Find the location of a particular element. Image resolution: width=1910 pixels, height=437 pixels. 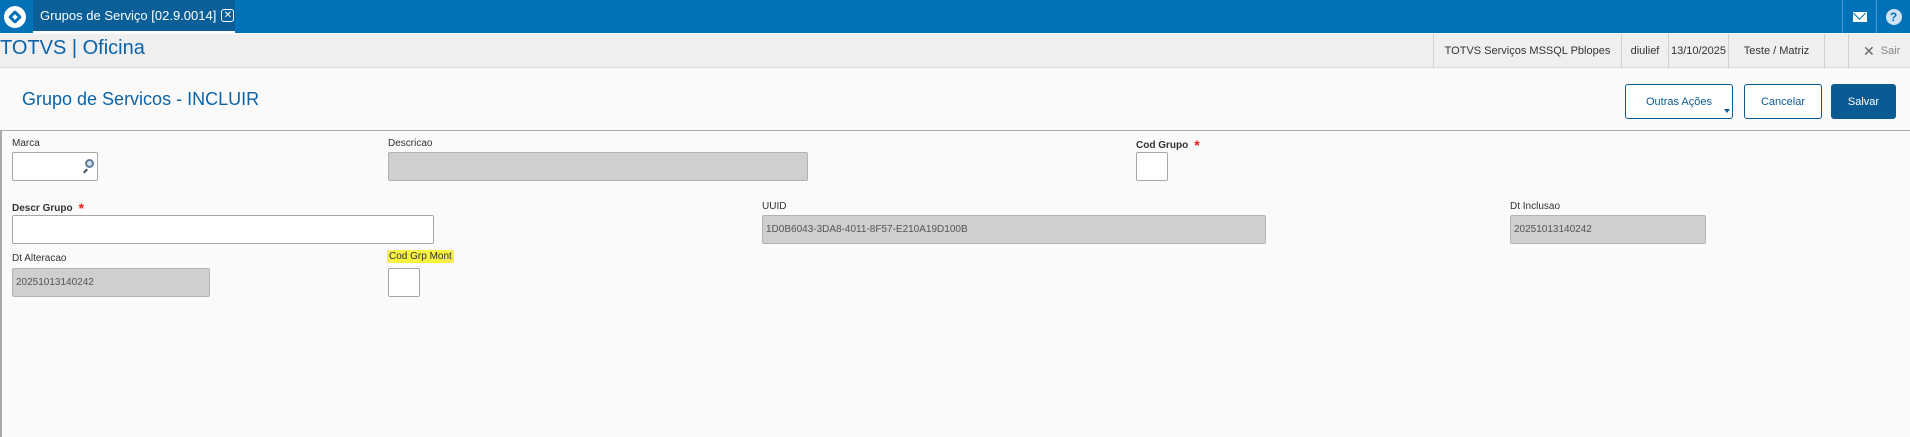

environment-info: TOTVS Serviços MSSQL Pblopes is located at coordinates (1527, 51).